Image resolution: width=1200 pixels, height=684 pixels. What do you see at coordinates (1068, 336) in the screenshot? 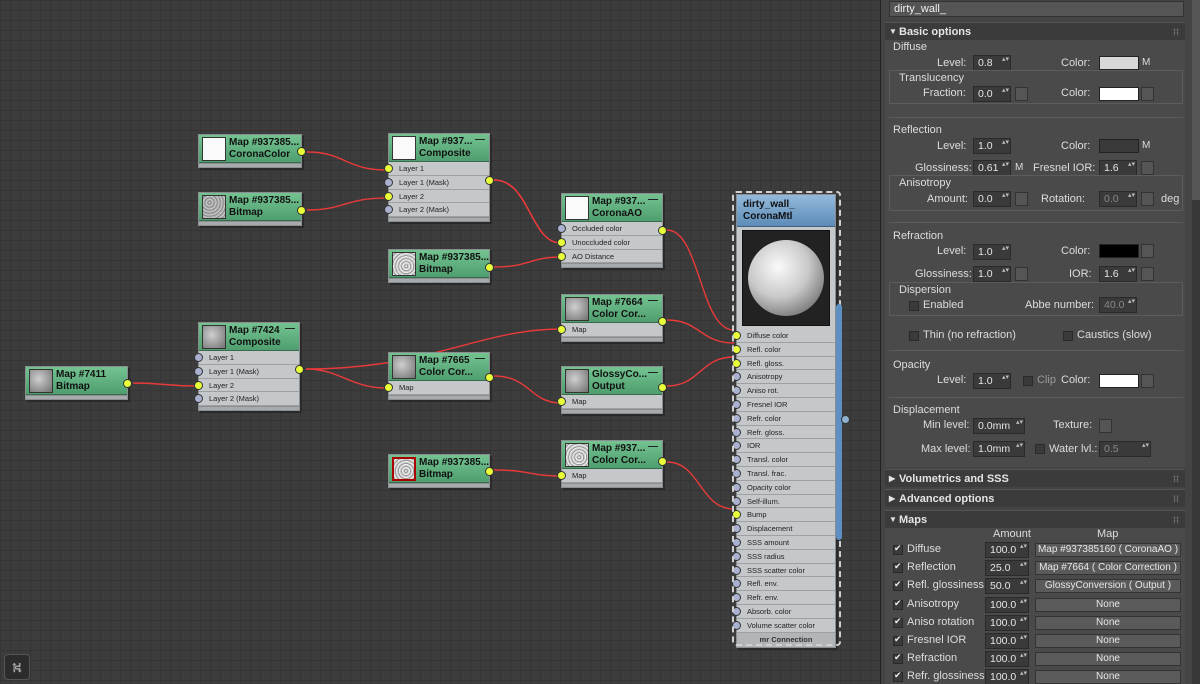
I see `caustics-checkbox` at bounding box center [1068, 336].